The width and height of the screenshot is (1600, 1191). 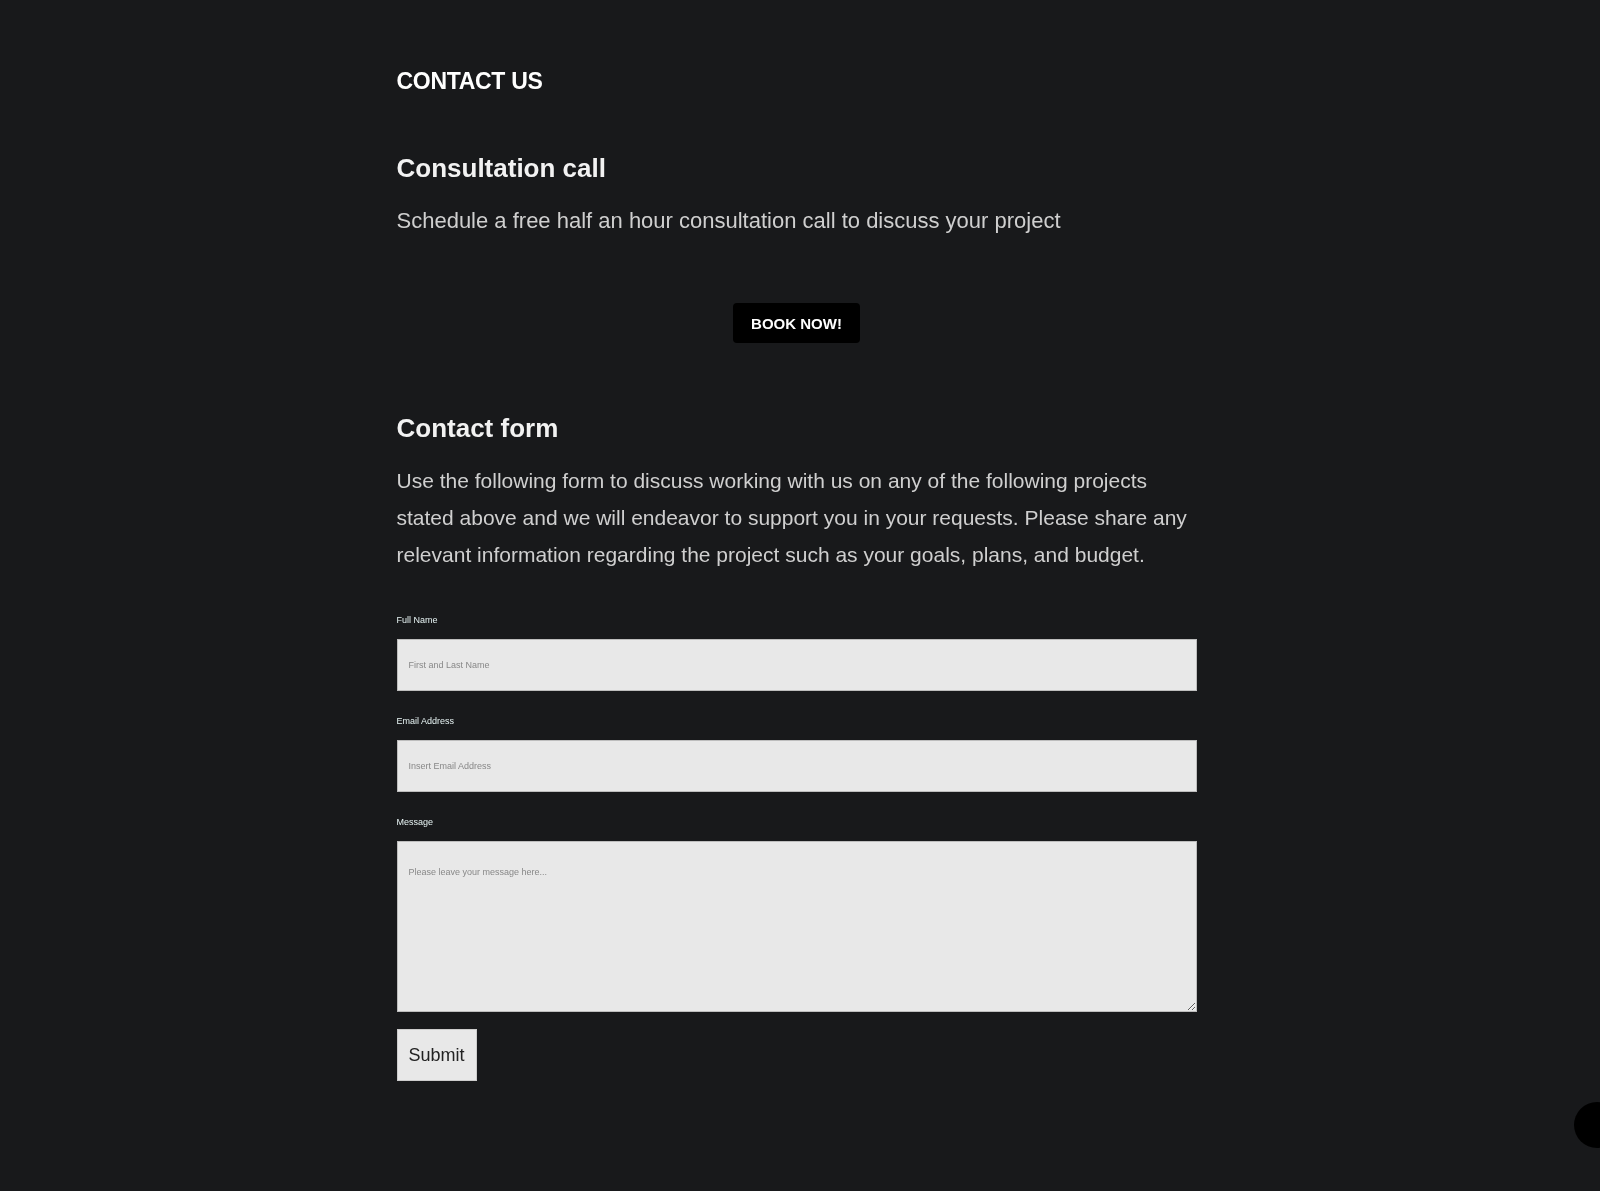 I want to click on book-now-button: BOOK NOW!, so click(x=796, y=323).